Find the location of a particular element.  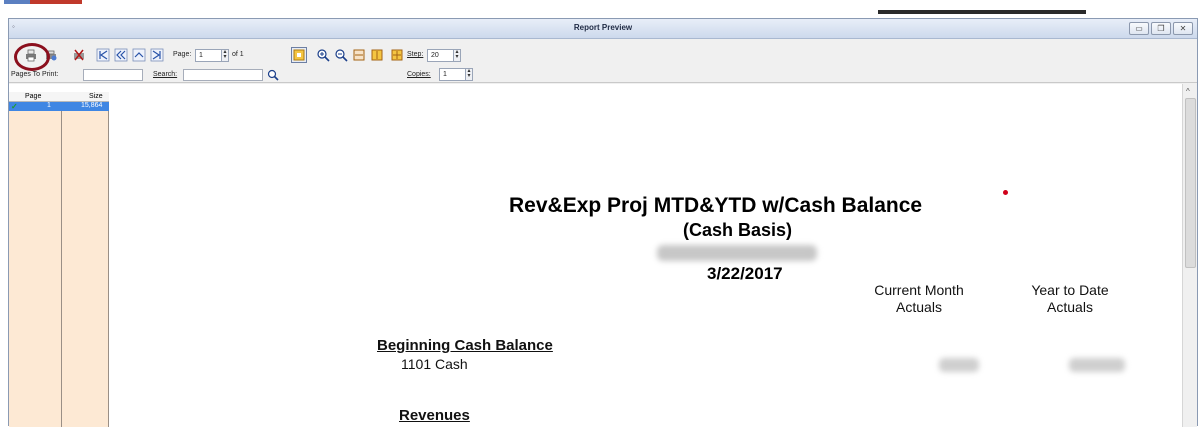

window-title: Report Preview is located at coordinates (603, 27).